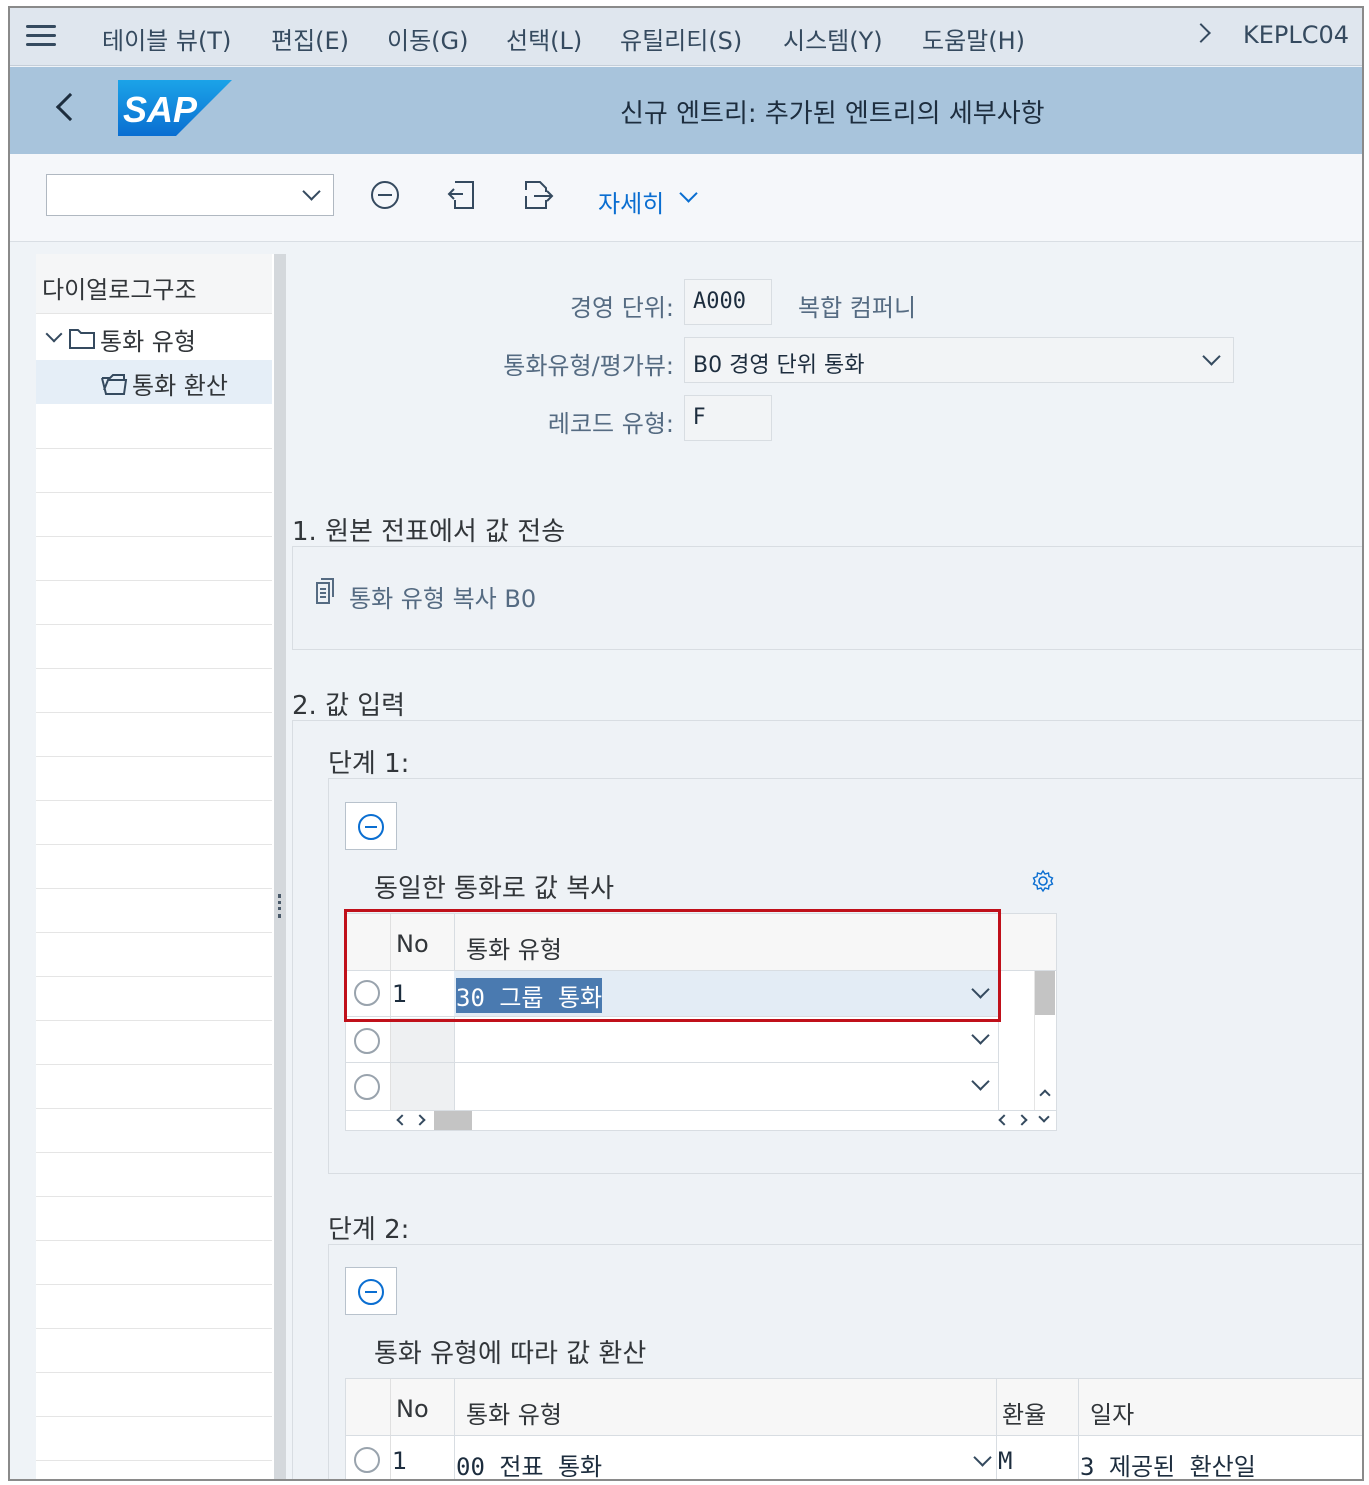 Image resolution: width=1369 pixels, height=1485 pixels. I want to click on open-folder-icon, so click(114, 384).